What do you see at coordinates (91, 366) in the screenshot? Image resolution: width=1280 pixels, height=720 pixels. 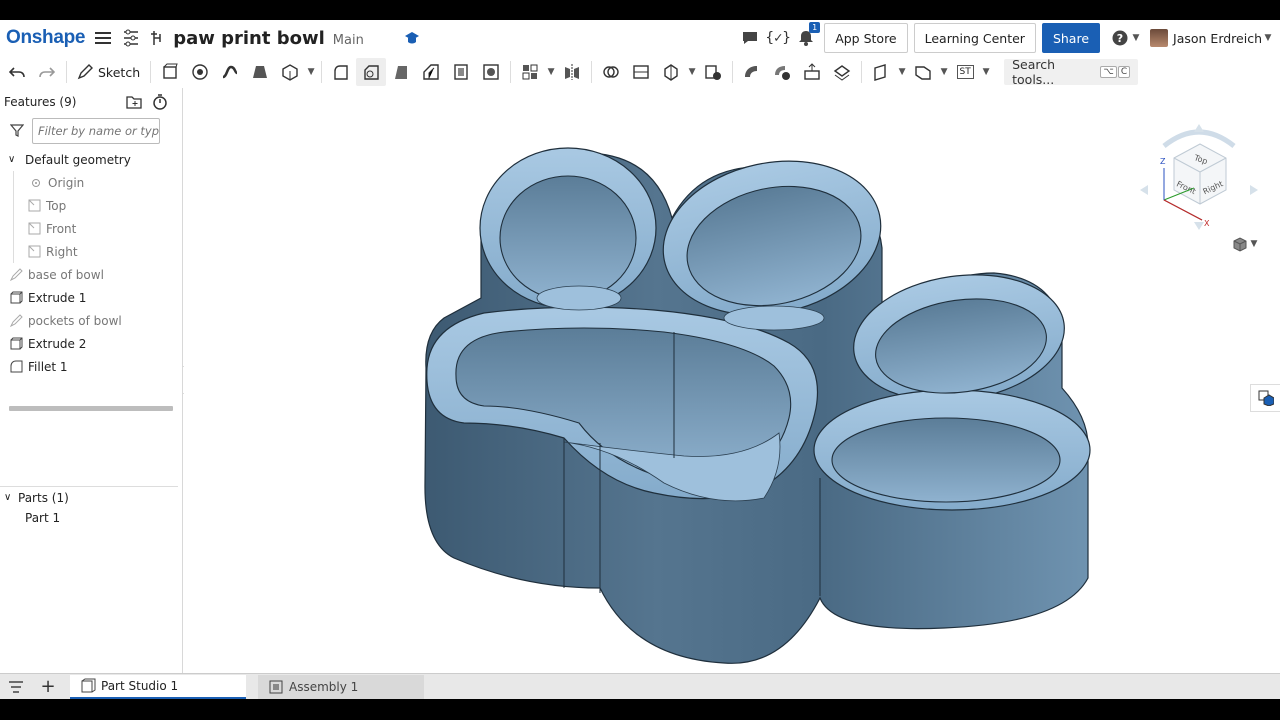 I see `feature-item-fillet-1: Fillet 1` at bounding box center [91, 366].